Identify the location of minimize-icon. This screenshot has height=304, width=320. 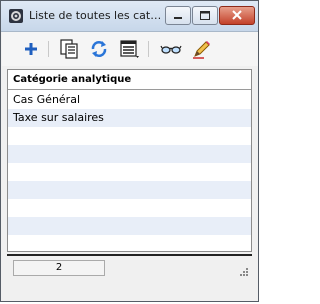
(178, 18).